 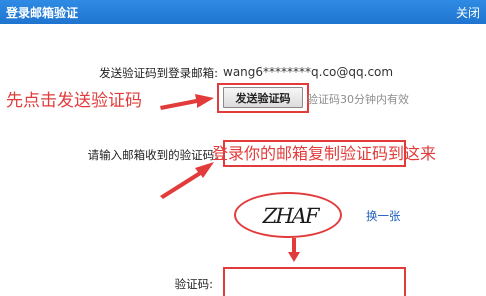 What do you see at coordinates (324, 153) in the screenshot?
I see `step2-annotation: 登录你的邮箱复制验证码到这来` at bounding box center [324, 153].